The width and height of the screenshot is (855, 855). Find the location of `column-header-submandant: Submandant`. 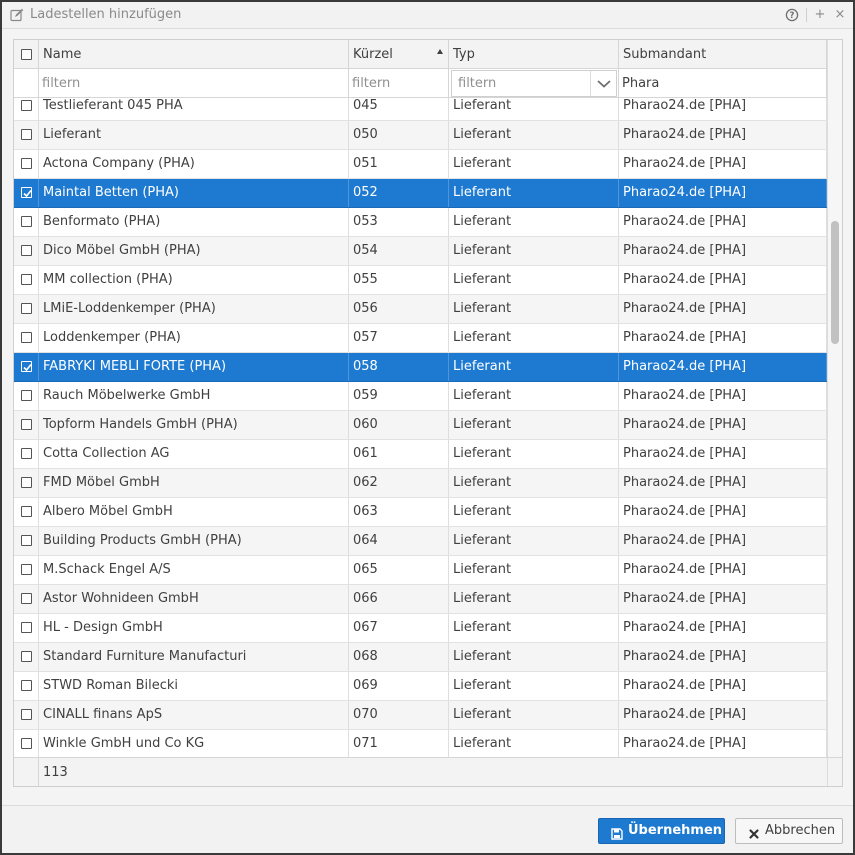

column-header-submandant: Submandant is located at coordinates (723, 54).